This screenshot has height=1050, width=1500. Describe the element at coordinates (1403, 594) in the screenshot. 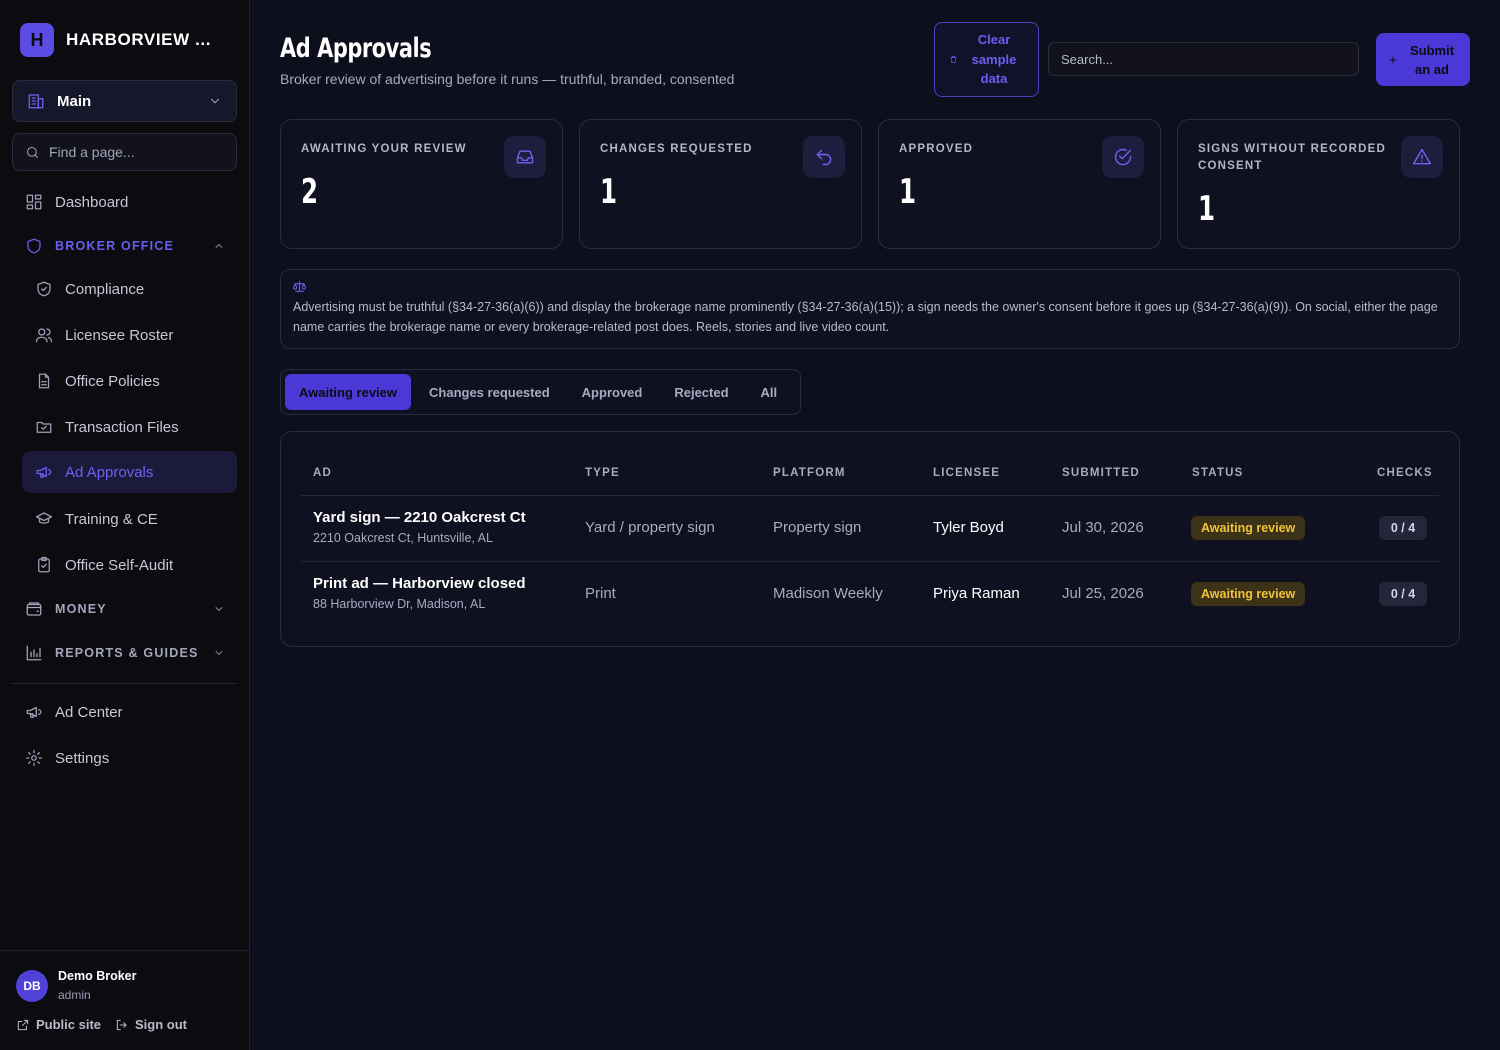

I see `checks-badge: 0 / 4` at that location.